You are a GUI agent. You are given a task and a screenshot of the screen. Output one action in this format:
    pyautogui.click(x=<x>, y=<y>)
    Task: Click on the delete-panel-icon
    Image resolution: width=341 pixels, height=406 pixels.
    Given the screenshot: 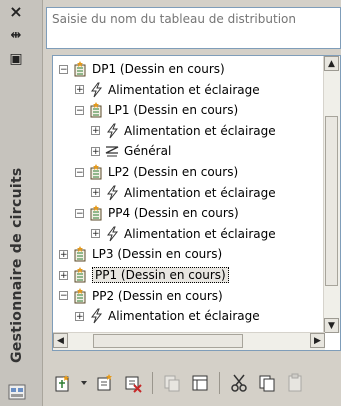 What is the action you would take?
    pyautogui.click(x=133, y=383)
    